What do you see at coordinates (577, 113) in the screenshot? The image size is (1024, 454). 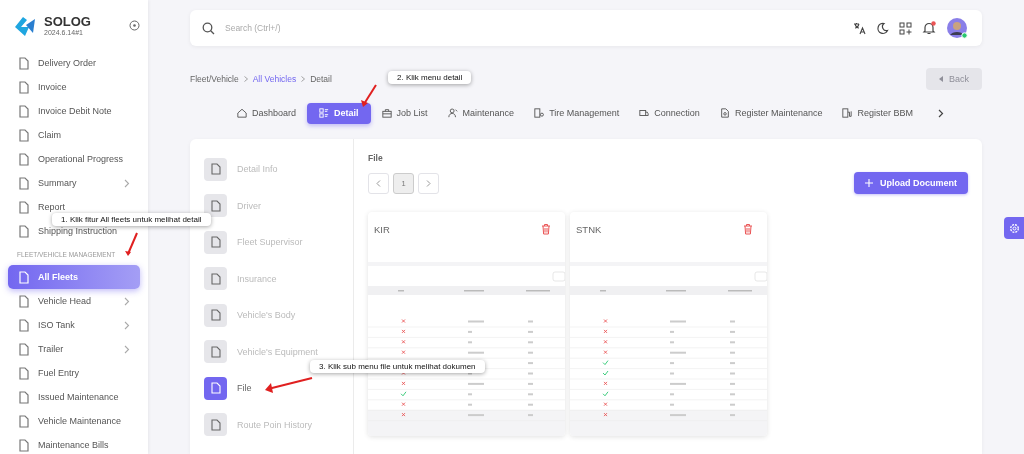 I see `tab: Tire Management` at bounding box center [577, 113].